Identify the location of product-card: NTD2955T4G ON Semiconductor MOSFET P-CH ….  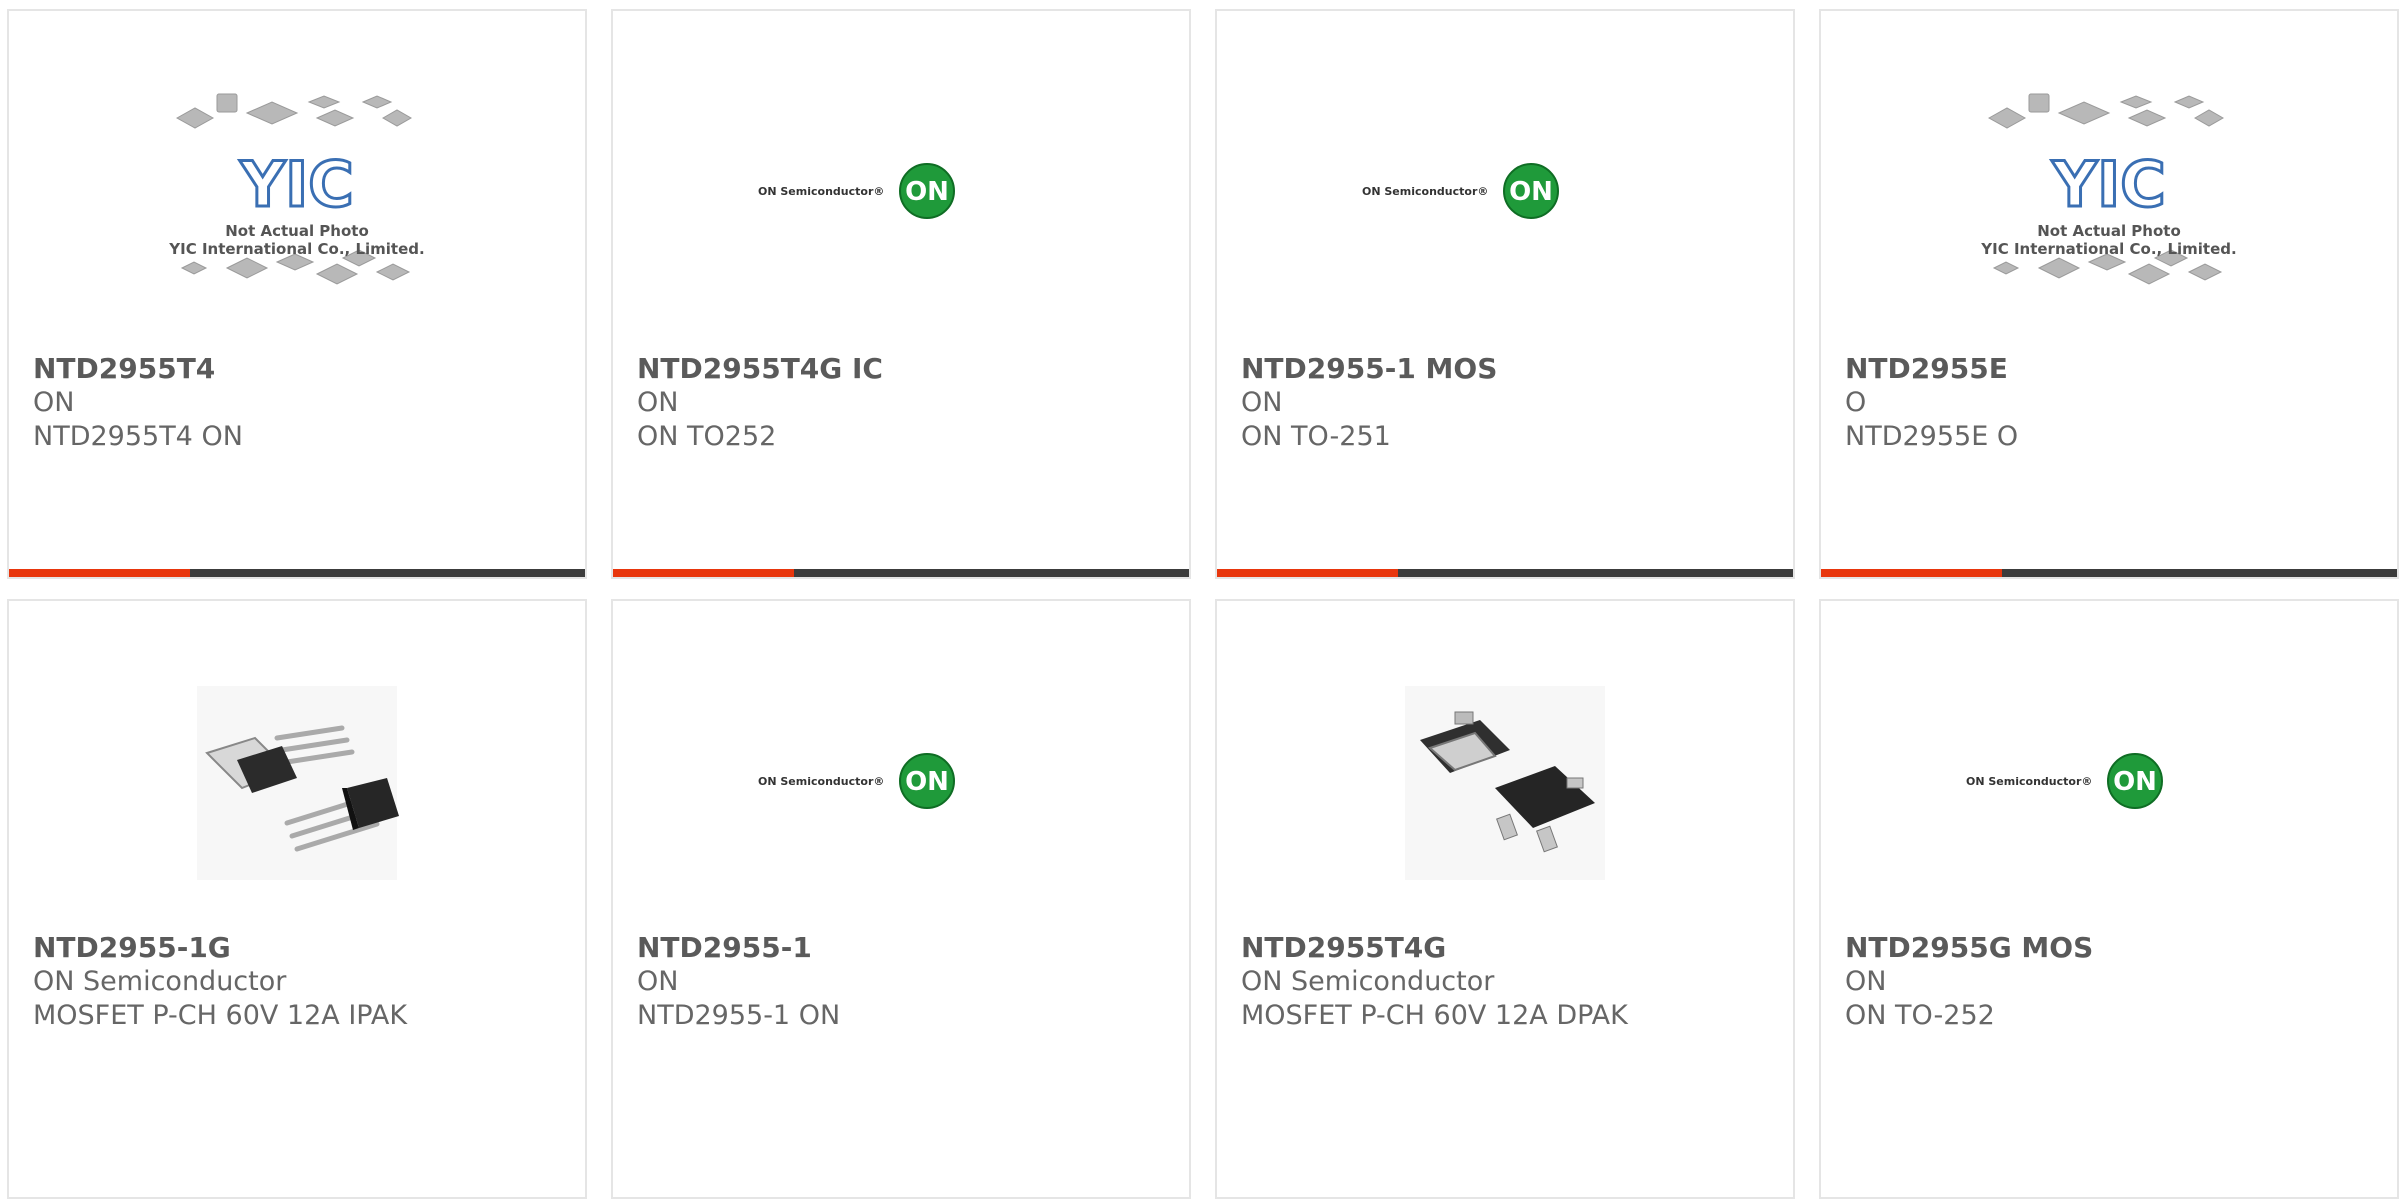
(1505, 899).